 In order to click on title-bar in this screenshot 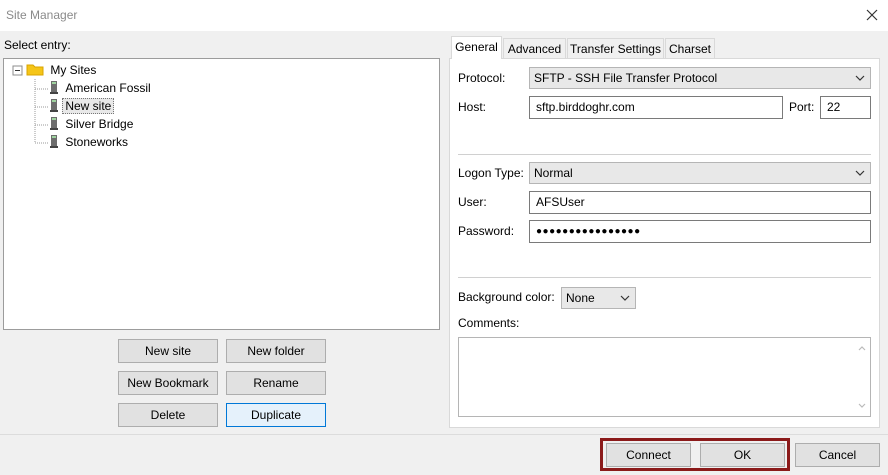, I will do `click(444, 15)`.